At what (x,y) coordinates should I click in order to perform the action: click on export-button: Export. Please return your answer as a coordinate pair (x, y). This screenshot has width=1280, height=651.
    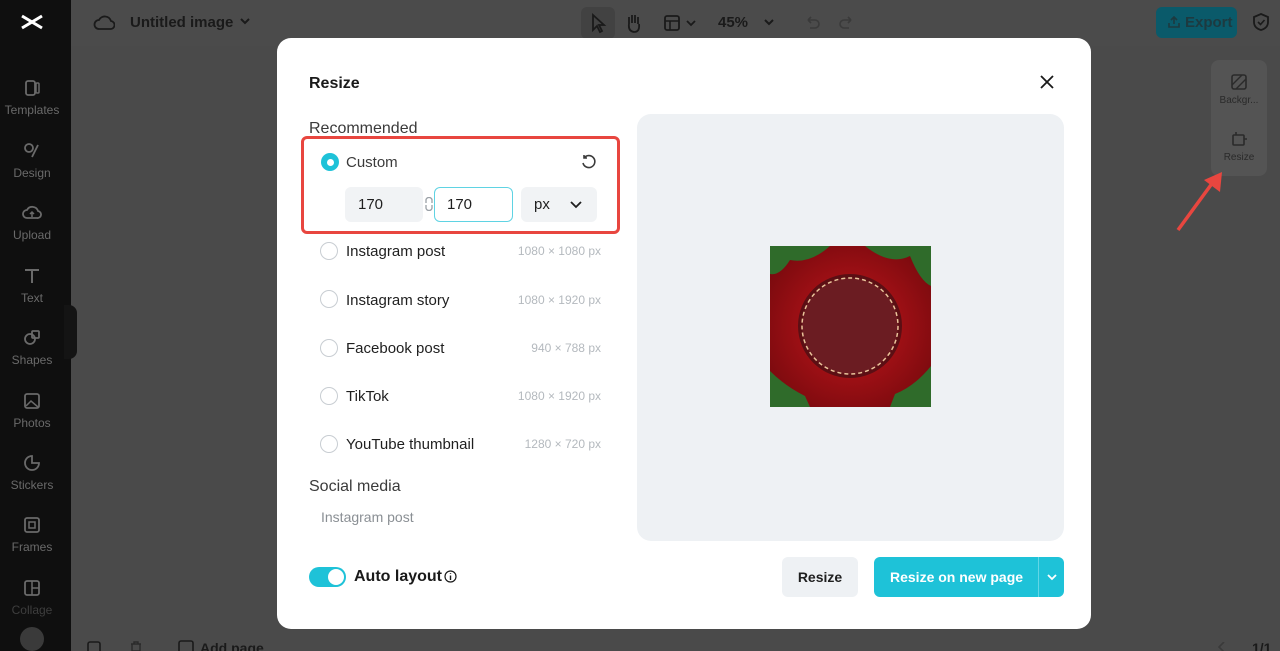
    Looking at the image, I should click on (1196, 22).